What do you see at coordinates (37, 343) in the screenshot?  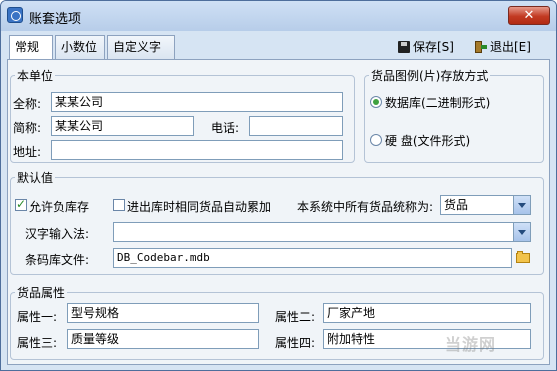 I see `attr3-label: 属性三:` at bounding box center [37, 343].